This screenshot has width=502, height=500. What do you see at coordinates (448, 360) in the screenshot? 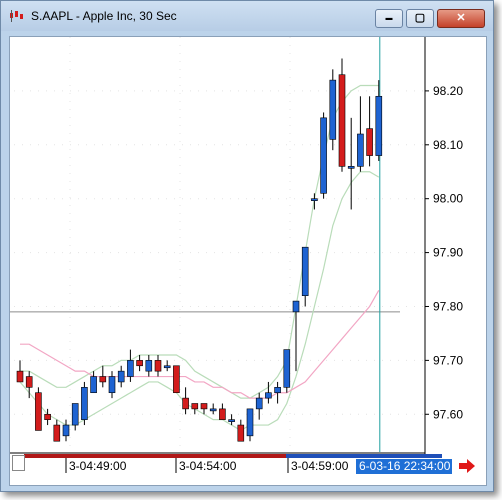
I see `y-tick-label: 97.70` at bounding box center [448, 360].